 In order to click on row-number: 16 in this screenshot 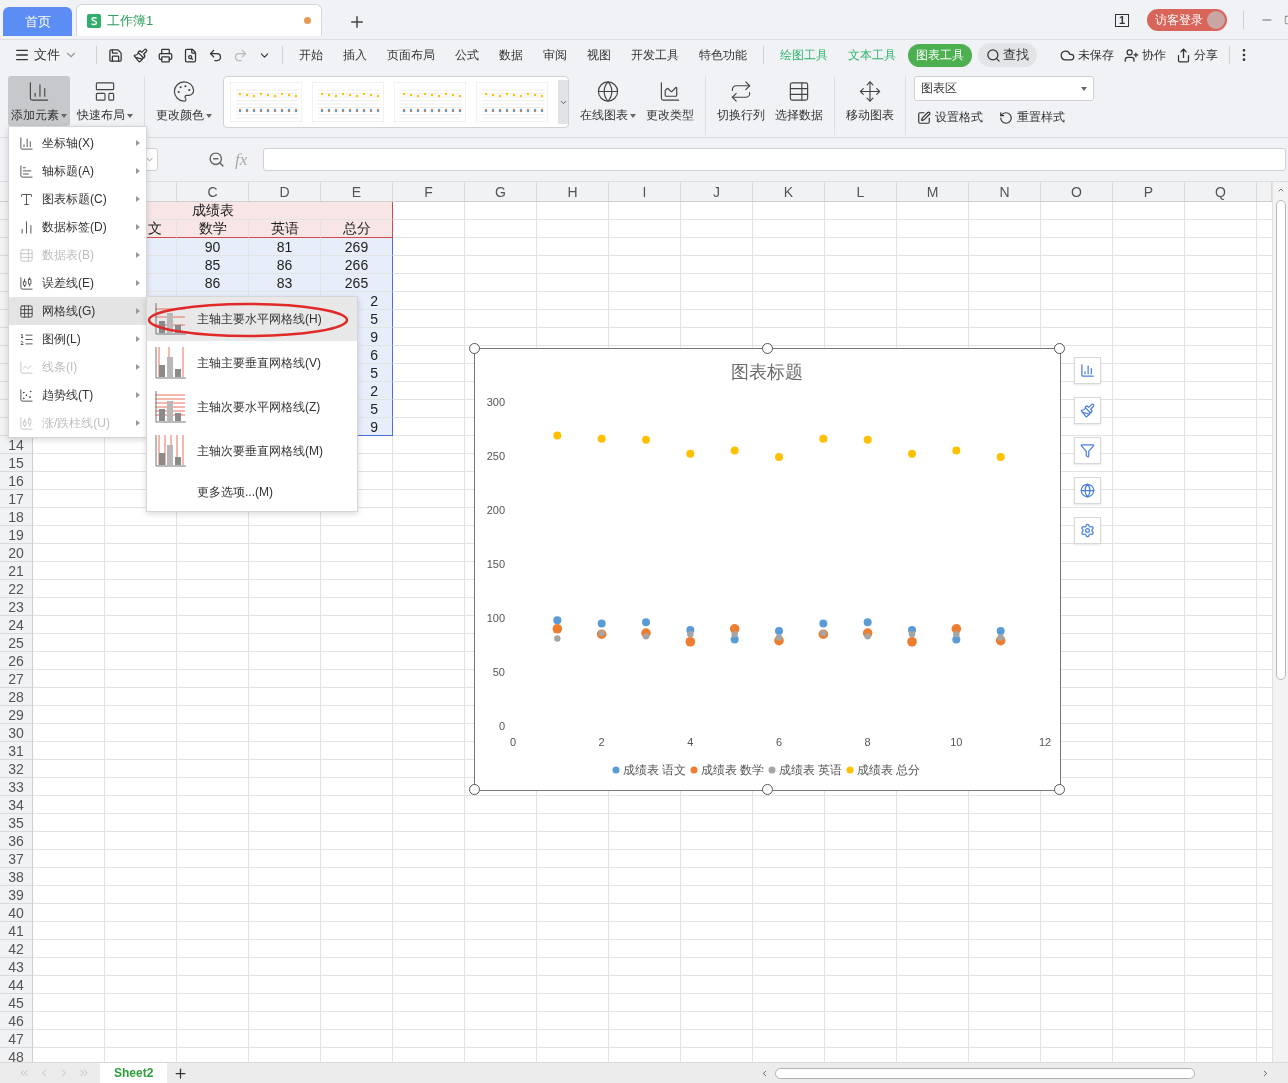, I will do `click(16, 481)`.